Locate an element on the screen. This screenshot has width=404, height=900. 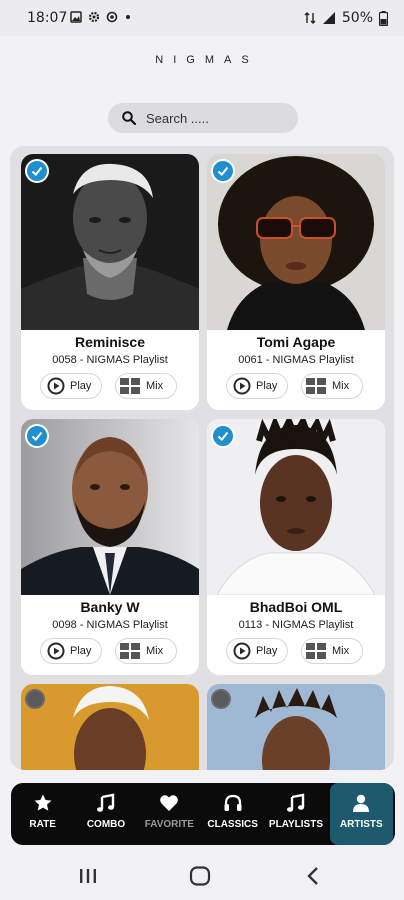
battery-percent: 50% is located at coordinates (357, 18).